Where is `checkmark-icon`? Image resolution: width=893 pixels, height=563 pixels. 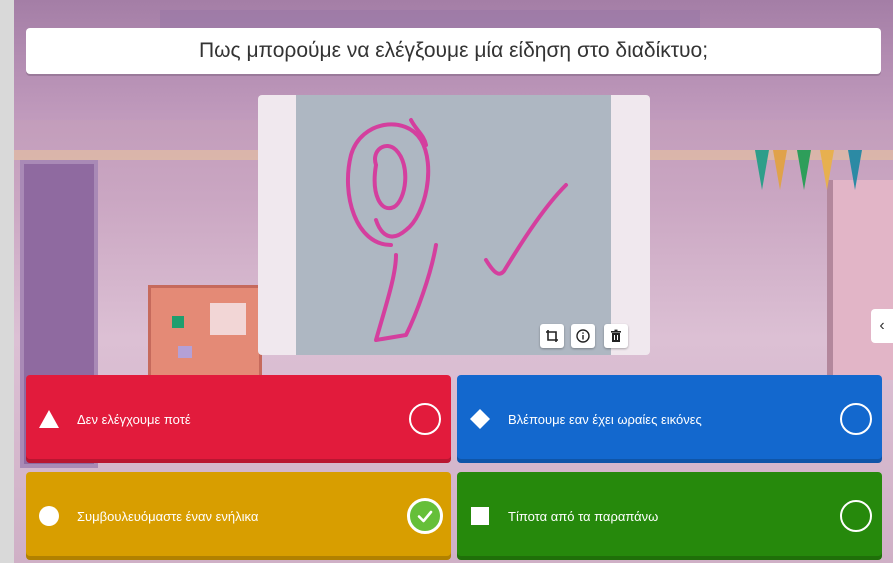 checkmark-icon is located at coordinates (425, 516).